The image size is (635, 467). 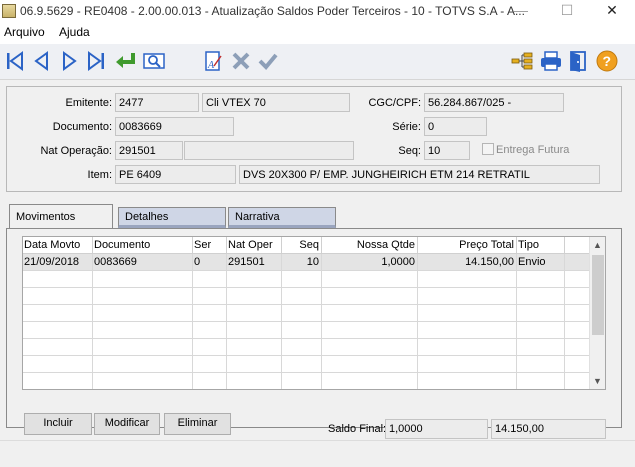 I want to click on confirm-button, so click(x=268, y=61).